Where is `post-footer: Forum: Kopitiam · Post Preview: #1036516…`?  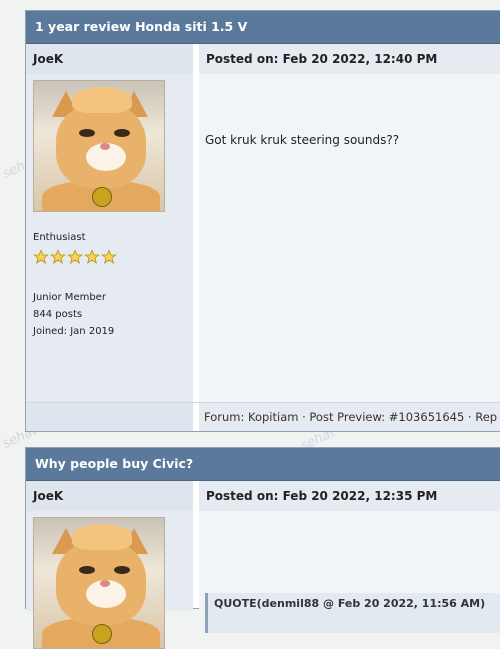 post-footer: Forum: Kopitiam · Post Preview: #1036516… is located at coordinates (263, 416).